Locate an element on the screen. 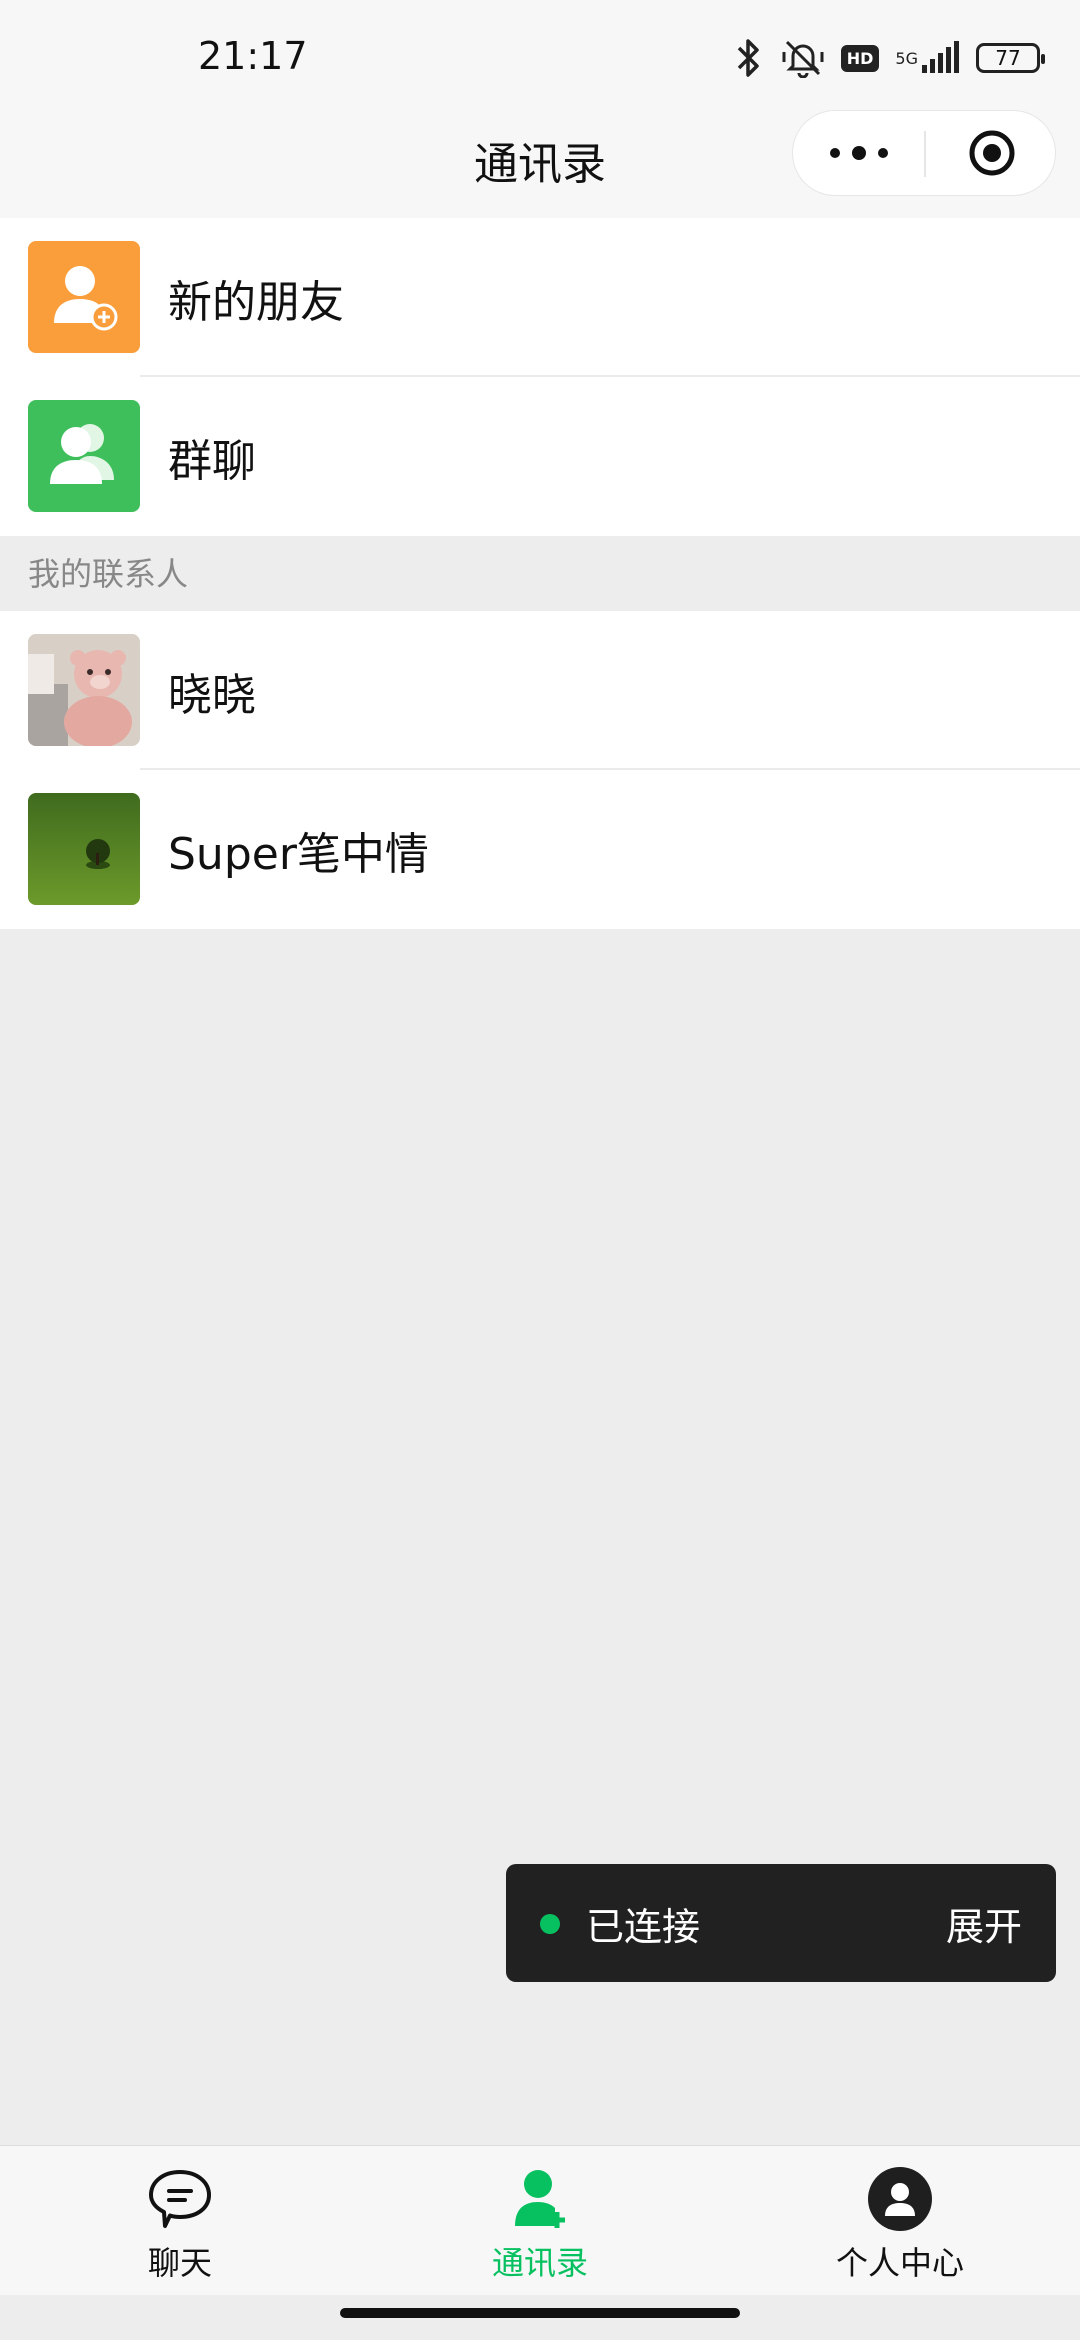 This screenshot has width=1080, height=2340. target-close-icon is located at coordinates (991, 153).